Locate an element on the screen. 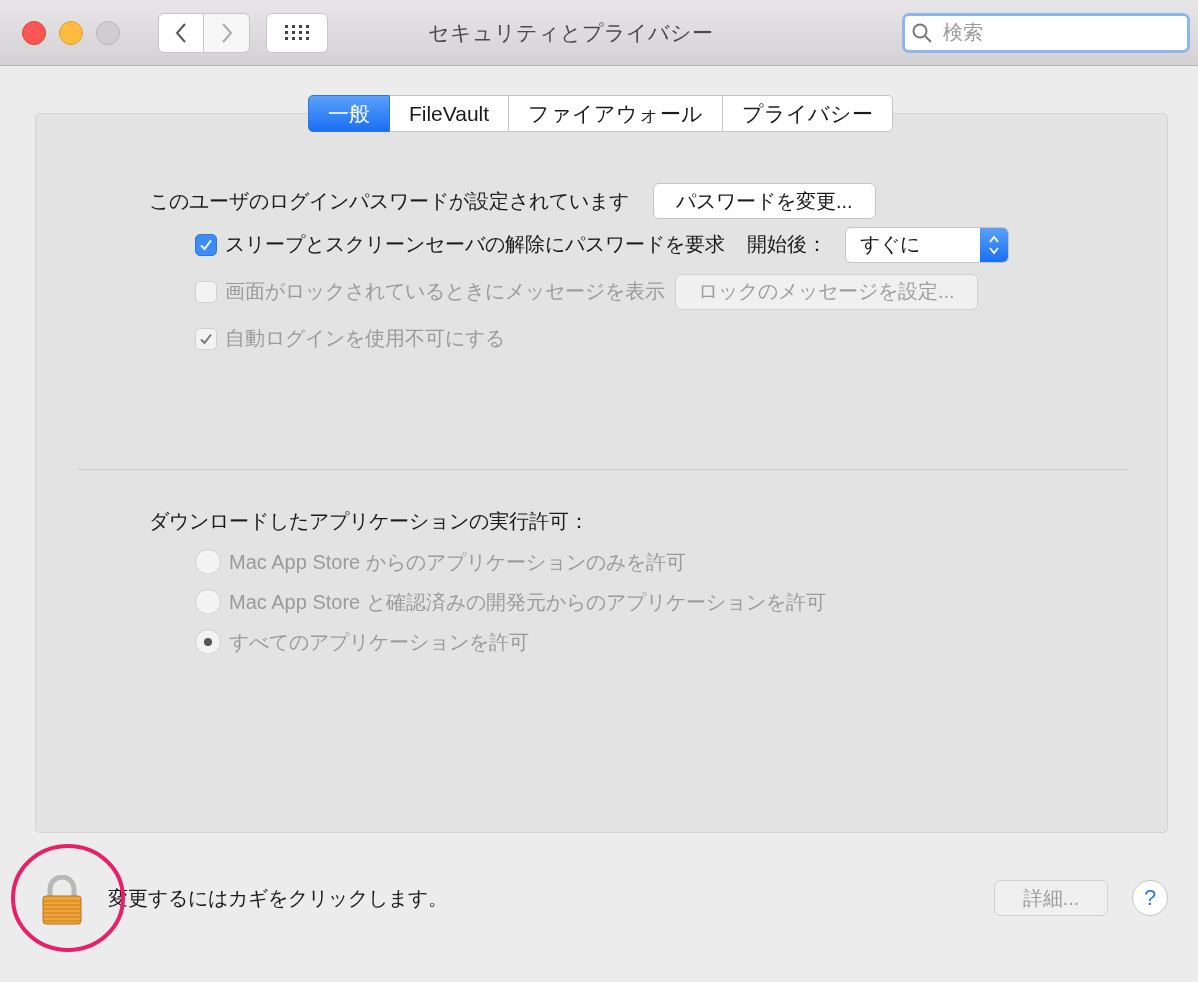 The height and width of the screenshot is (982, 1198). back-button is located at coordinates (181, 32).